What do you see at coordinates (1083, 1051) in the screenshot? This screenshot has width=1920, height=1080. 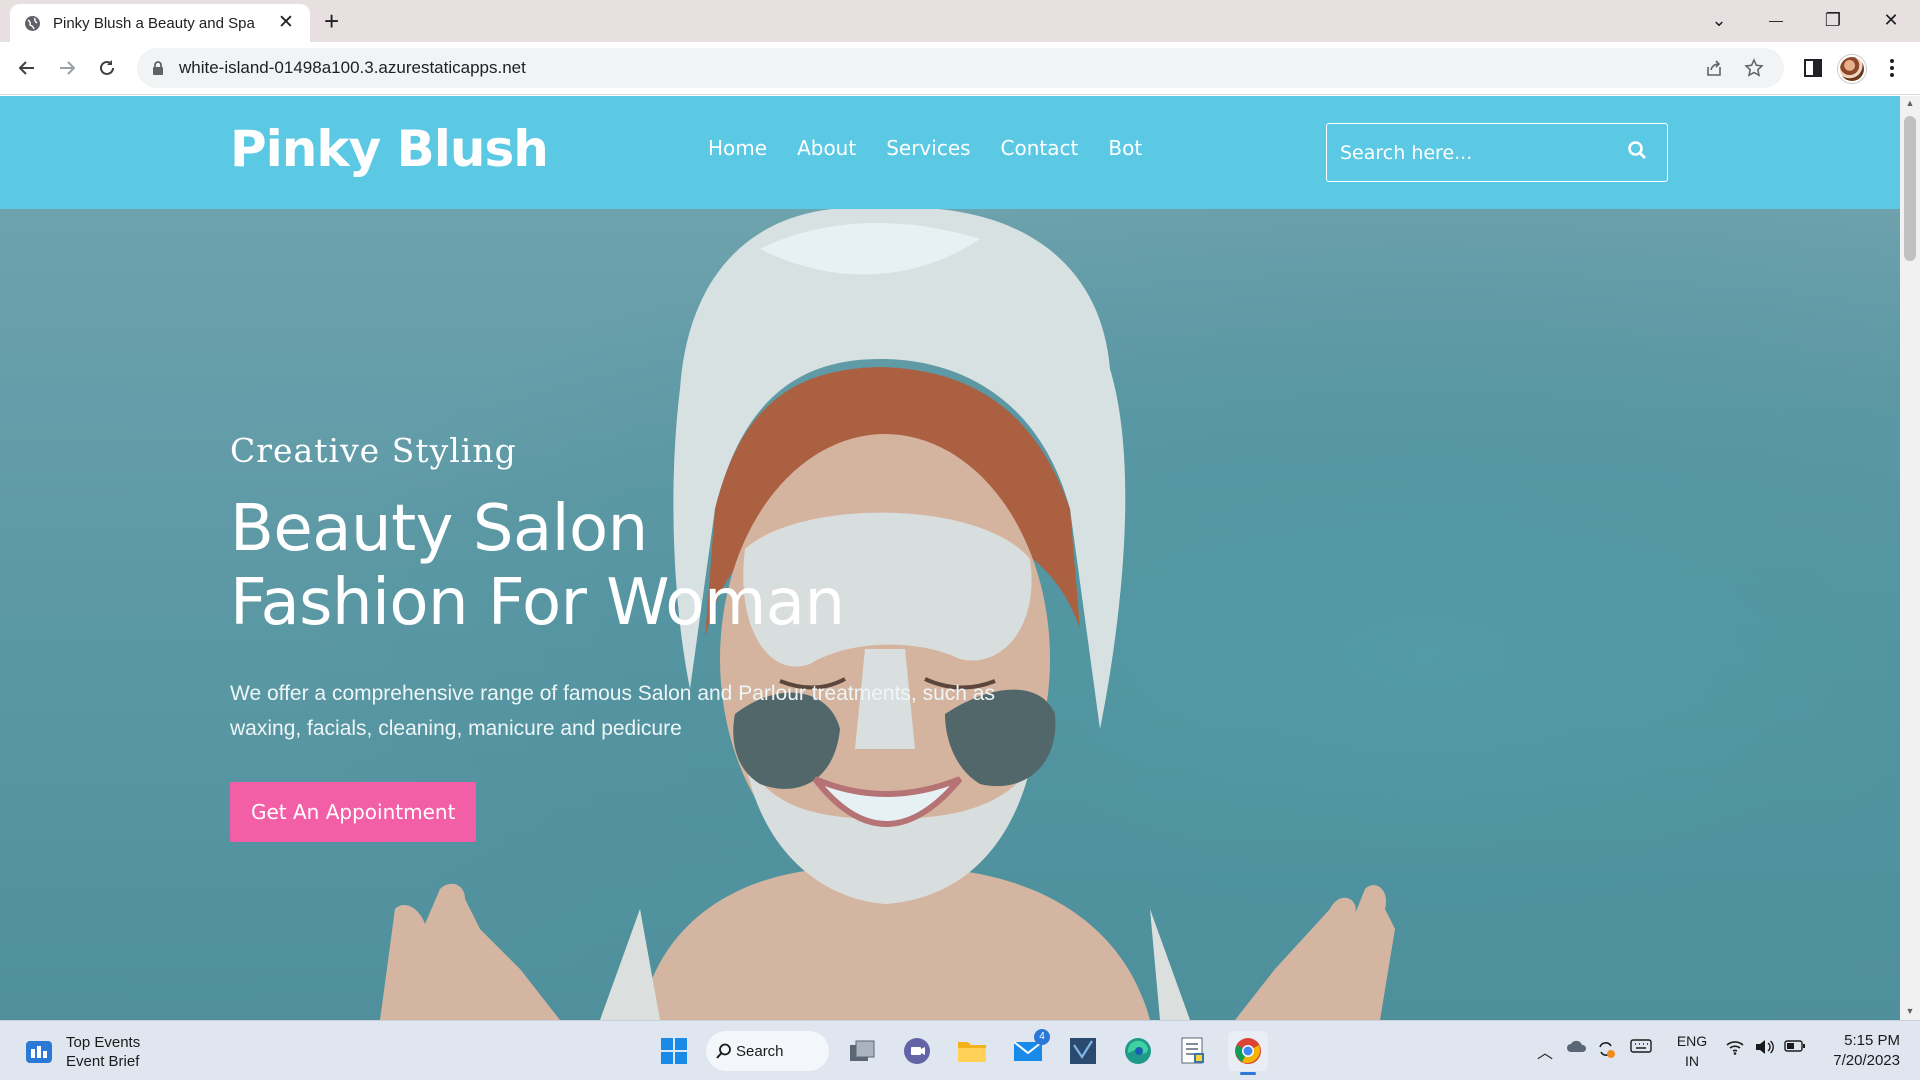 I see `dev-tool-app-icon` at bounding box center [1083, 1051].